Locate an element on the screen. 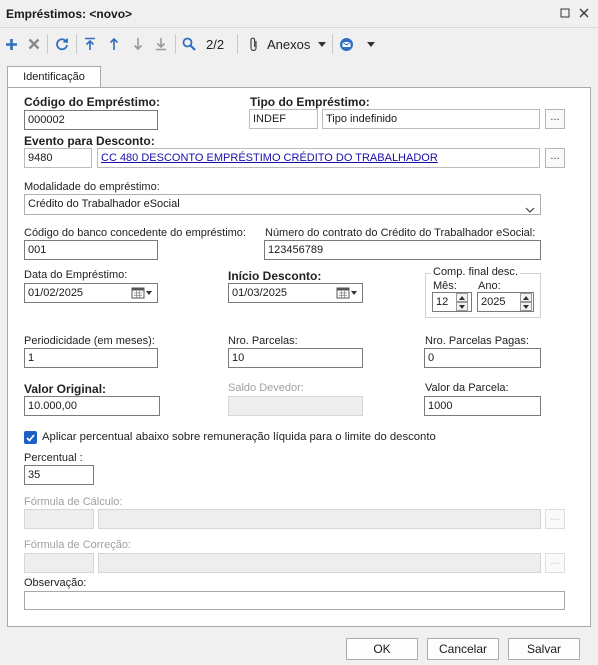 The image size is (598, 665). toolbar: 2/2 Anexos is located at coordinates (299, 44).